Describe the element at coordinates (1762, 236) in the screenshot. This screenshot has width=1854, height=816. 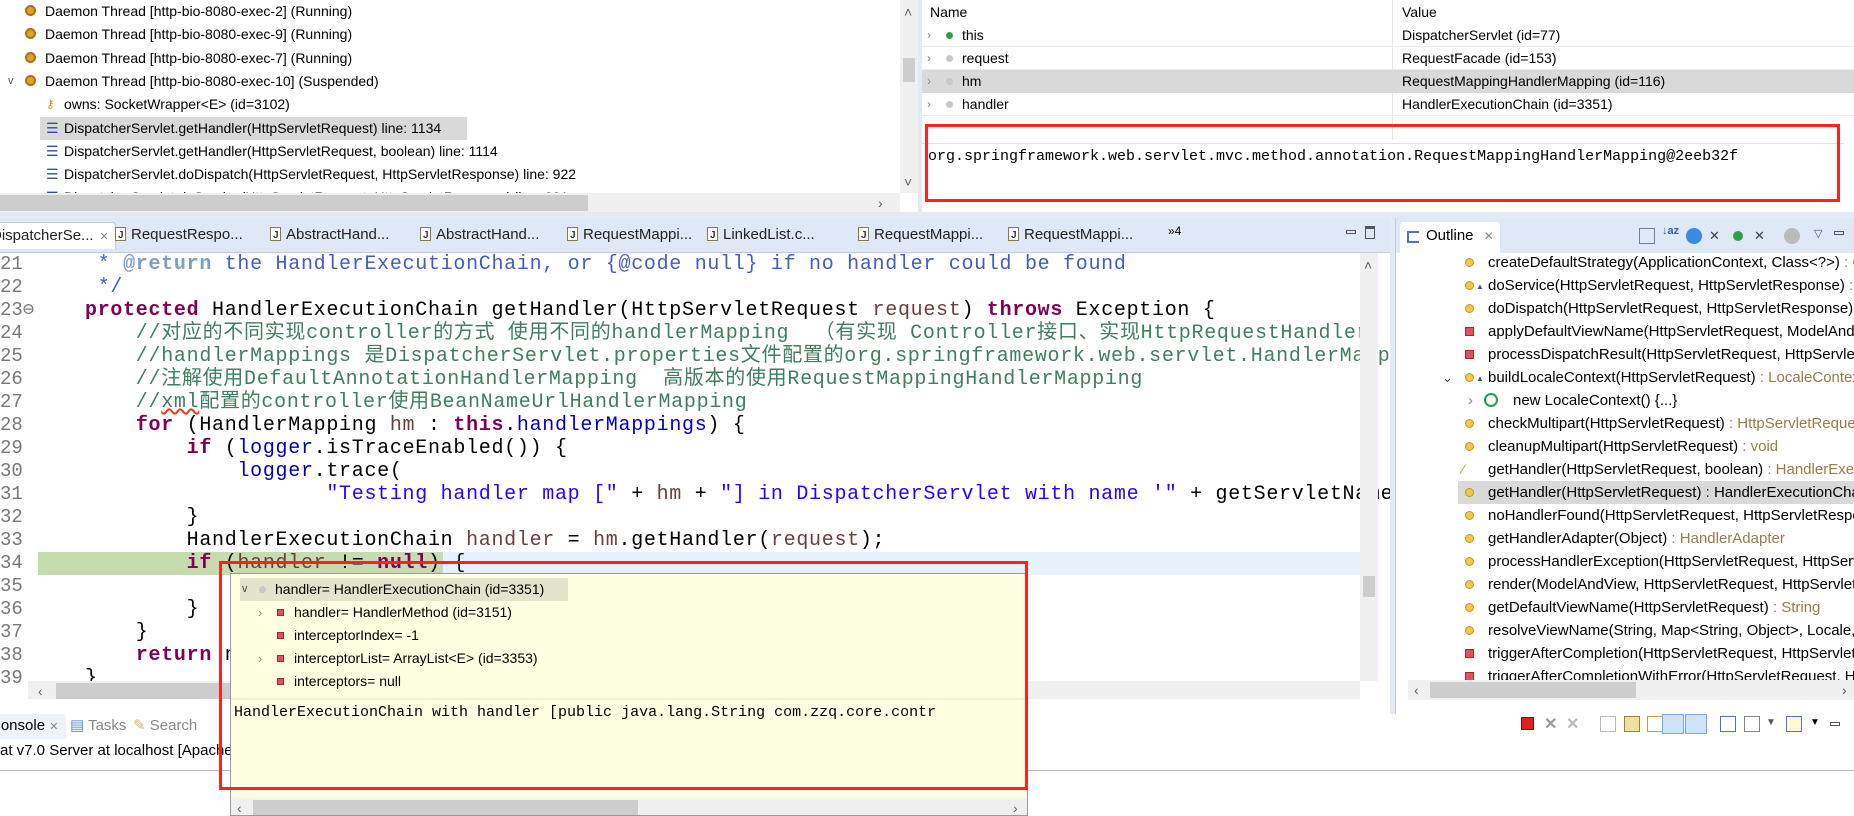
I see `hide-local-types-icon: ✕` at that location.